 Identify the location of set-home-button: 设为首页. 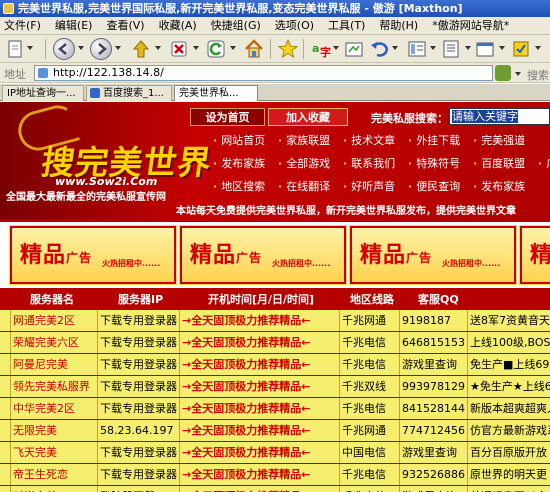
(227, 117).